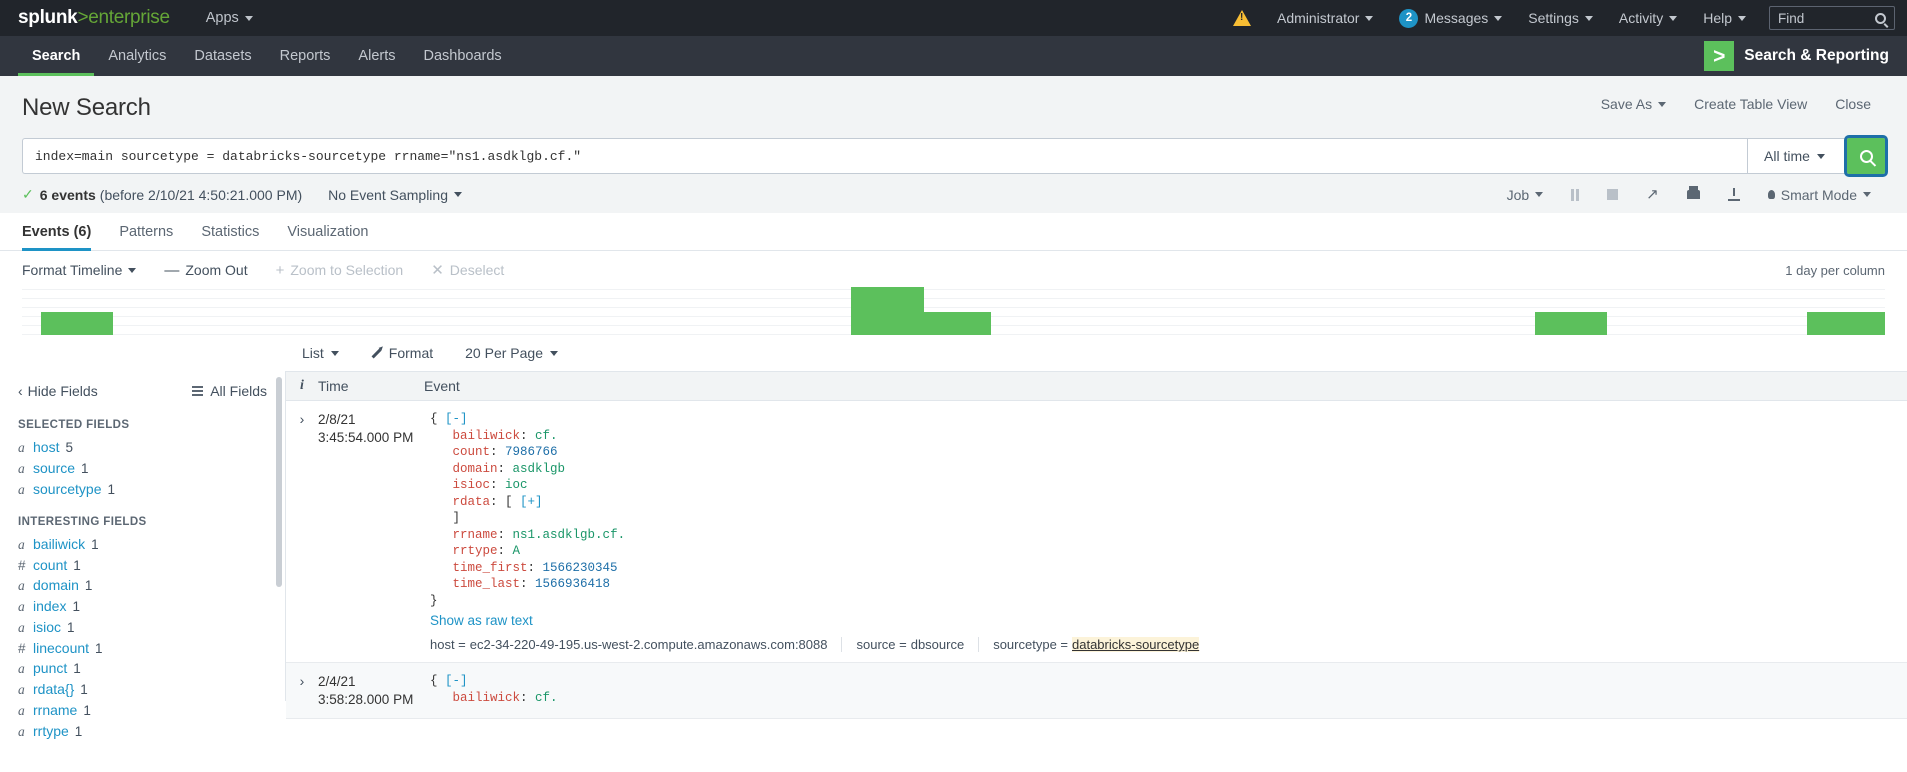  I want to click on activity-menu: Activity, so click(1648, 18).